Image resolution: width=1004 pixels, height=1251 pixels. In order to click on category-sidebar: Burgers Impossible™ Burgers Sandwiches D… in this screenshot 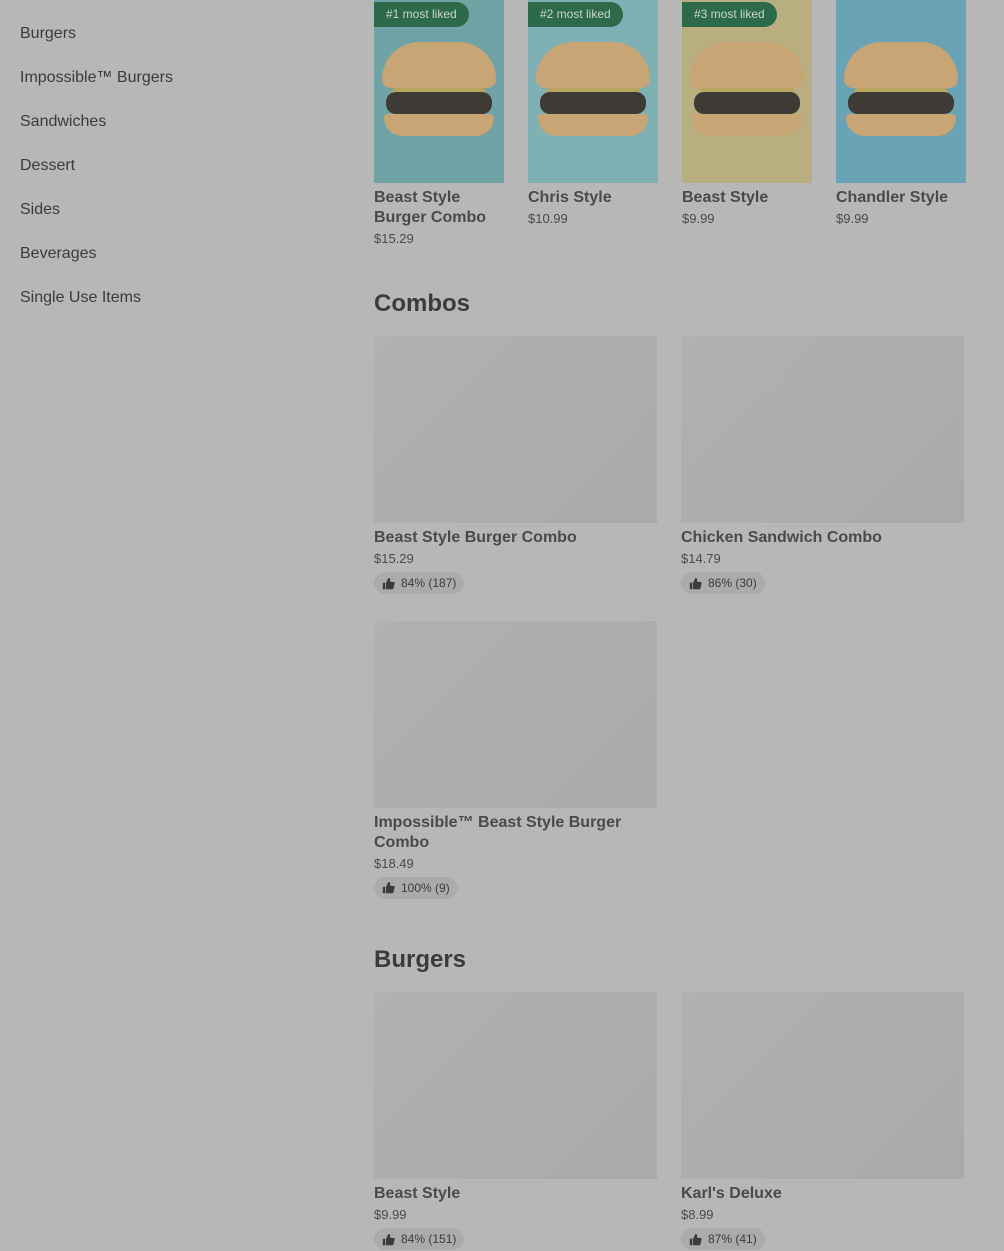, I will do `click(170, 178)`.